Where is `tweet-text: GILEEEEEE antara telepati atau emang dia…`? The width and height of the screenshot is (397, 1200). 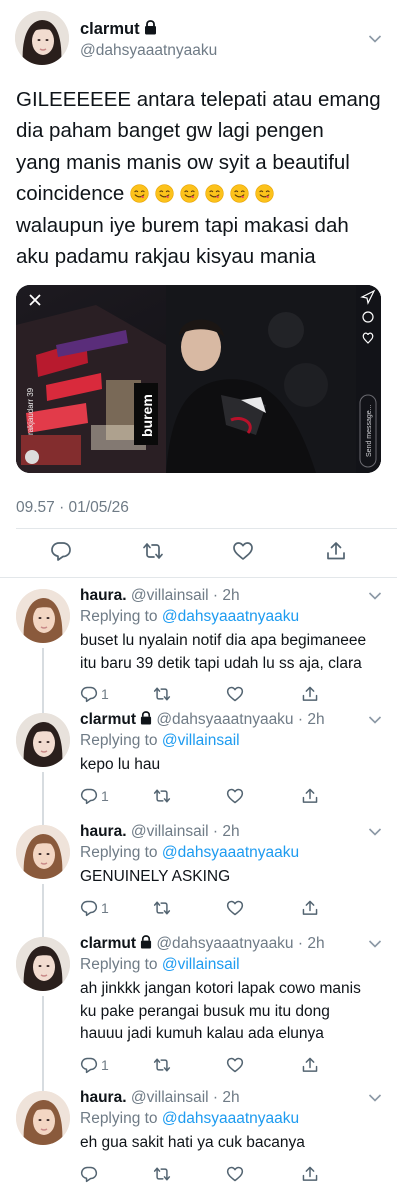
tweet-text: GILEEEEEE antara telepati atau emang dia… is located at coordinates (202, 178).